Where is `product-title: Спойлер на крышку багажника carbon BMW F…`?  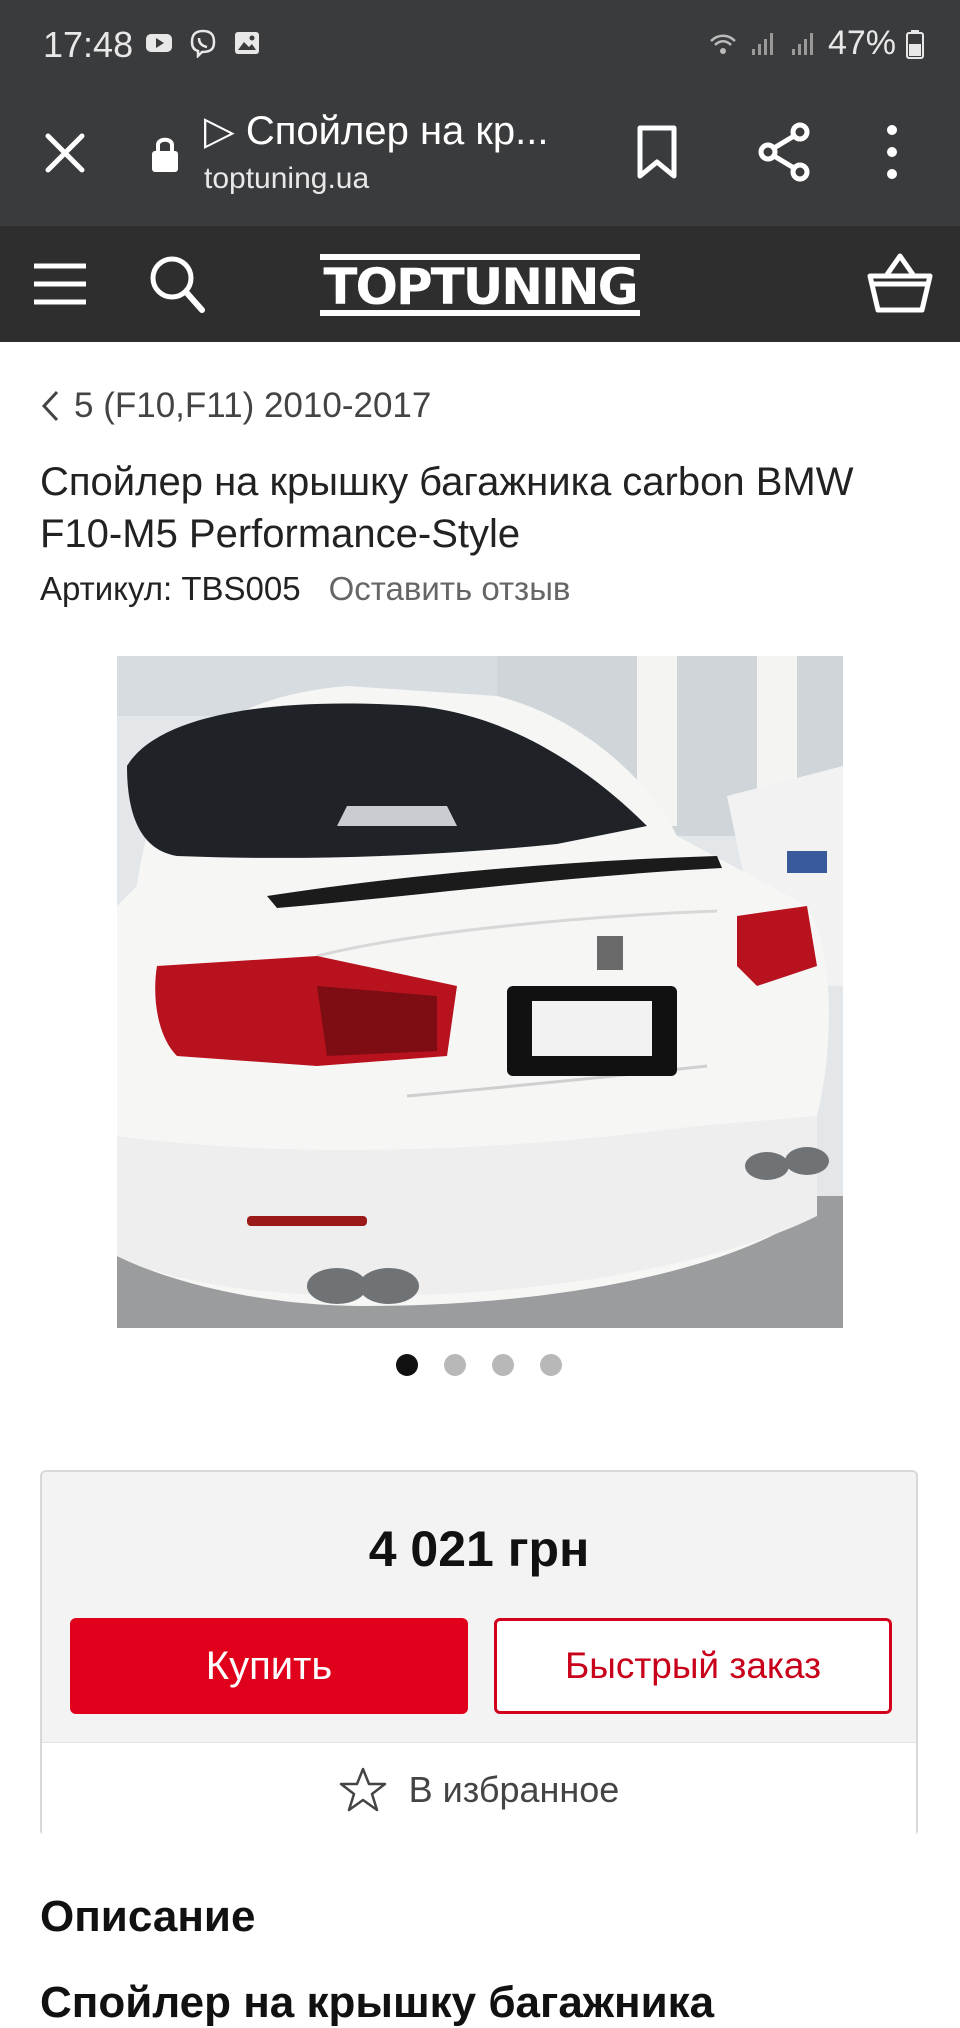 product-title: Спойлер на крышку багажника carbon BMW F… is located at coordinates (447, 508).